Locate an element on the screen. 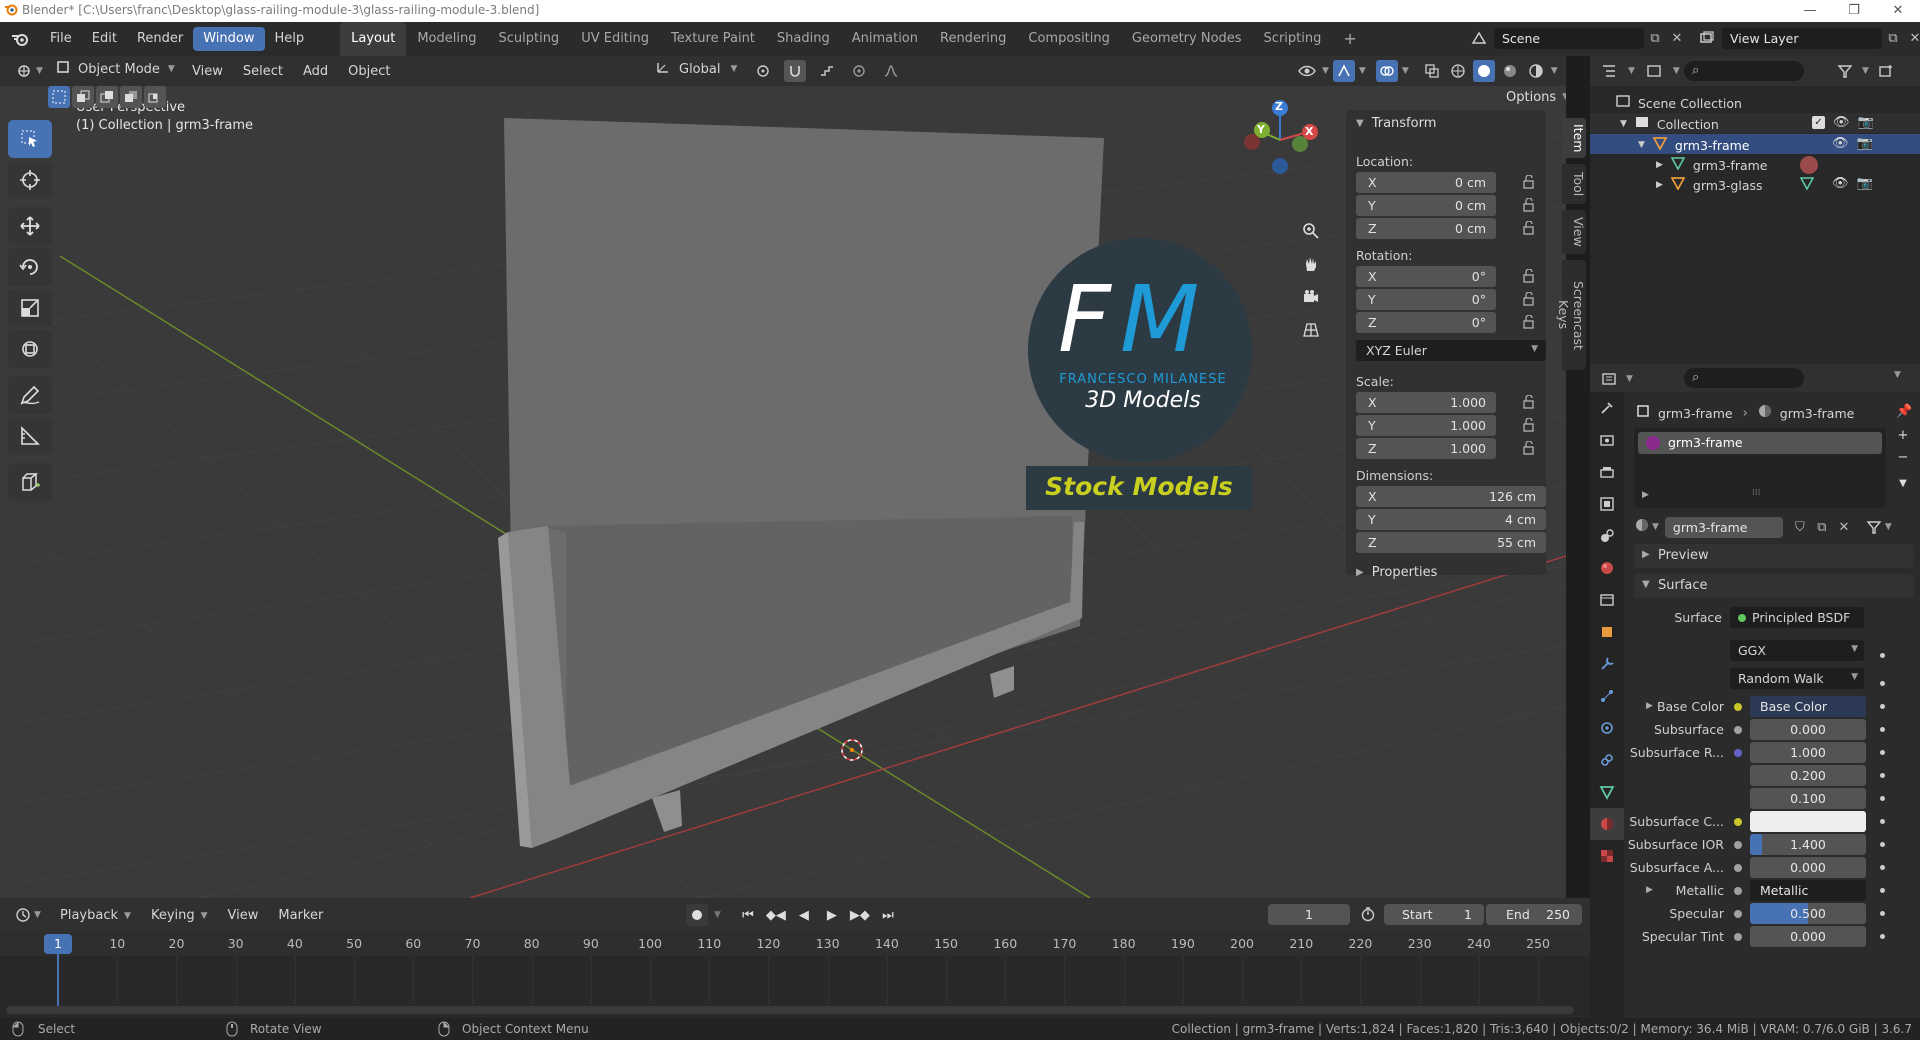  select-difference-icon is located at coordinates (131, 97).